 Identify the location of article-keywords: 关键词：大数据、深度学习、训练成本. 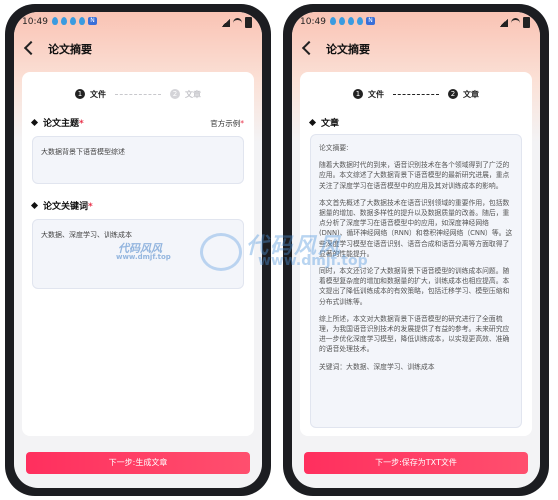
(377, 366).